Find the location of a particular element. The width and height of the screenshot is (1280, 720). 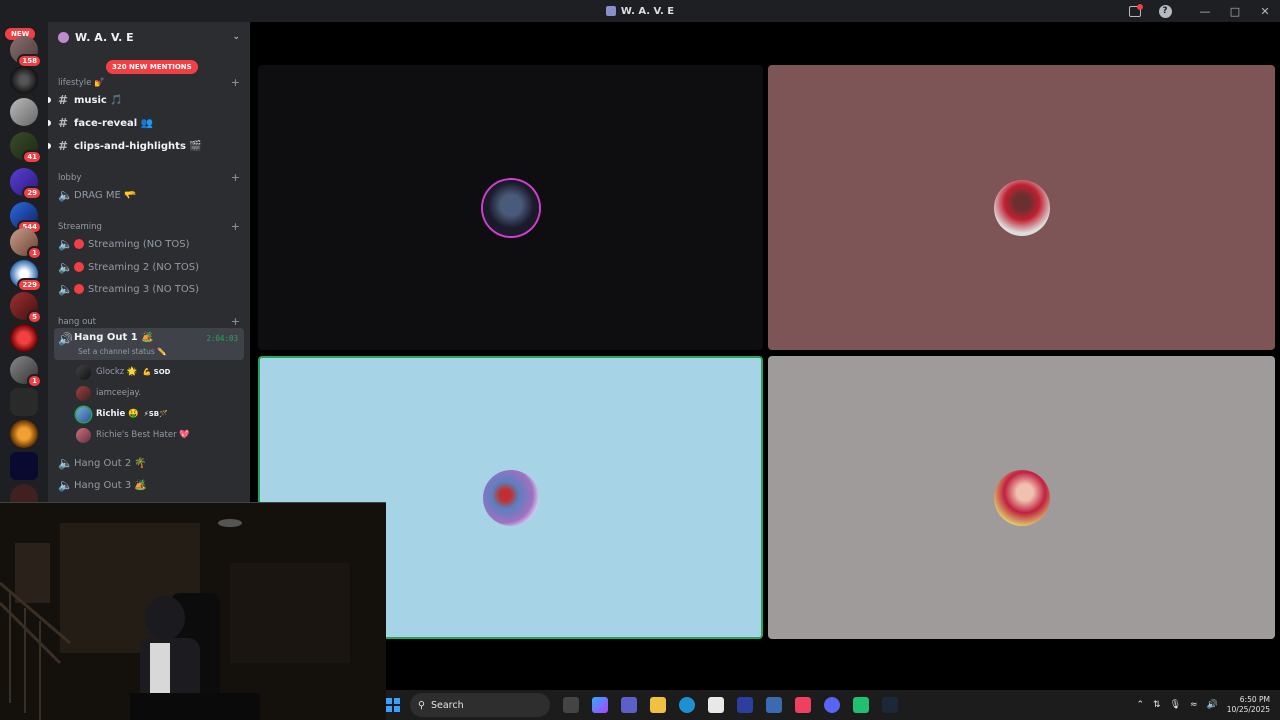

copilot-icon is located at coordinates (600, 705).